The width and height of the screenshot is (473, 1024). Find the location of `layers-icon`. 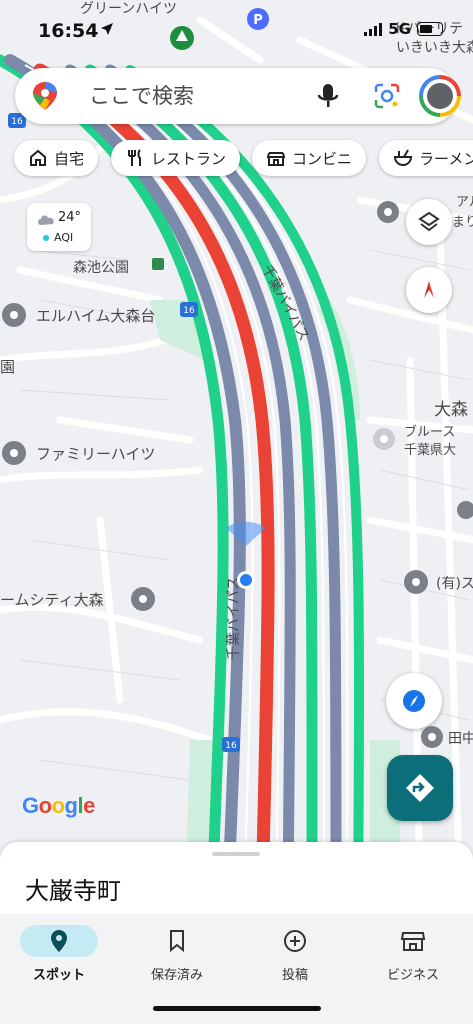

layers-icon is located at coordinates (429, 221).